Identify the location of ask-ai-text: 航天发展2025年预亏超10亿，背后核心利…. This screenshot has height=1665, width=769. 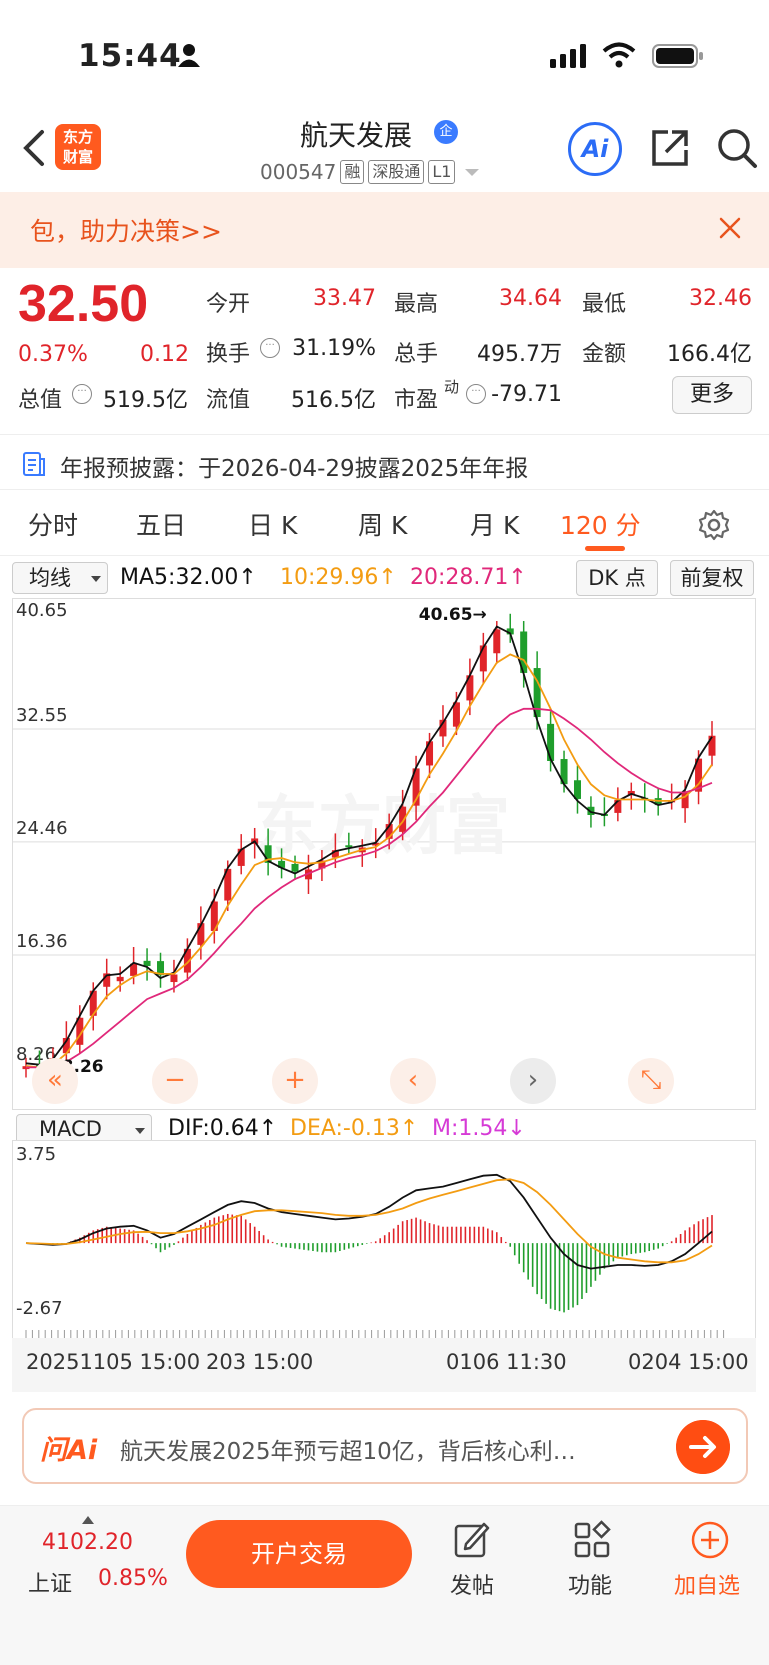
(348, 1452).